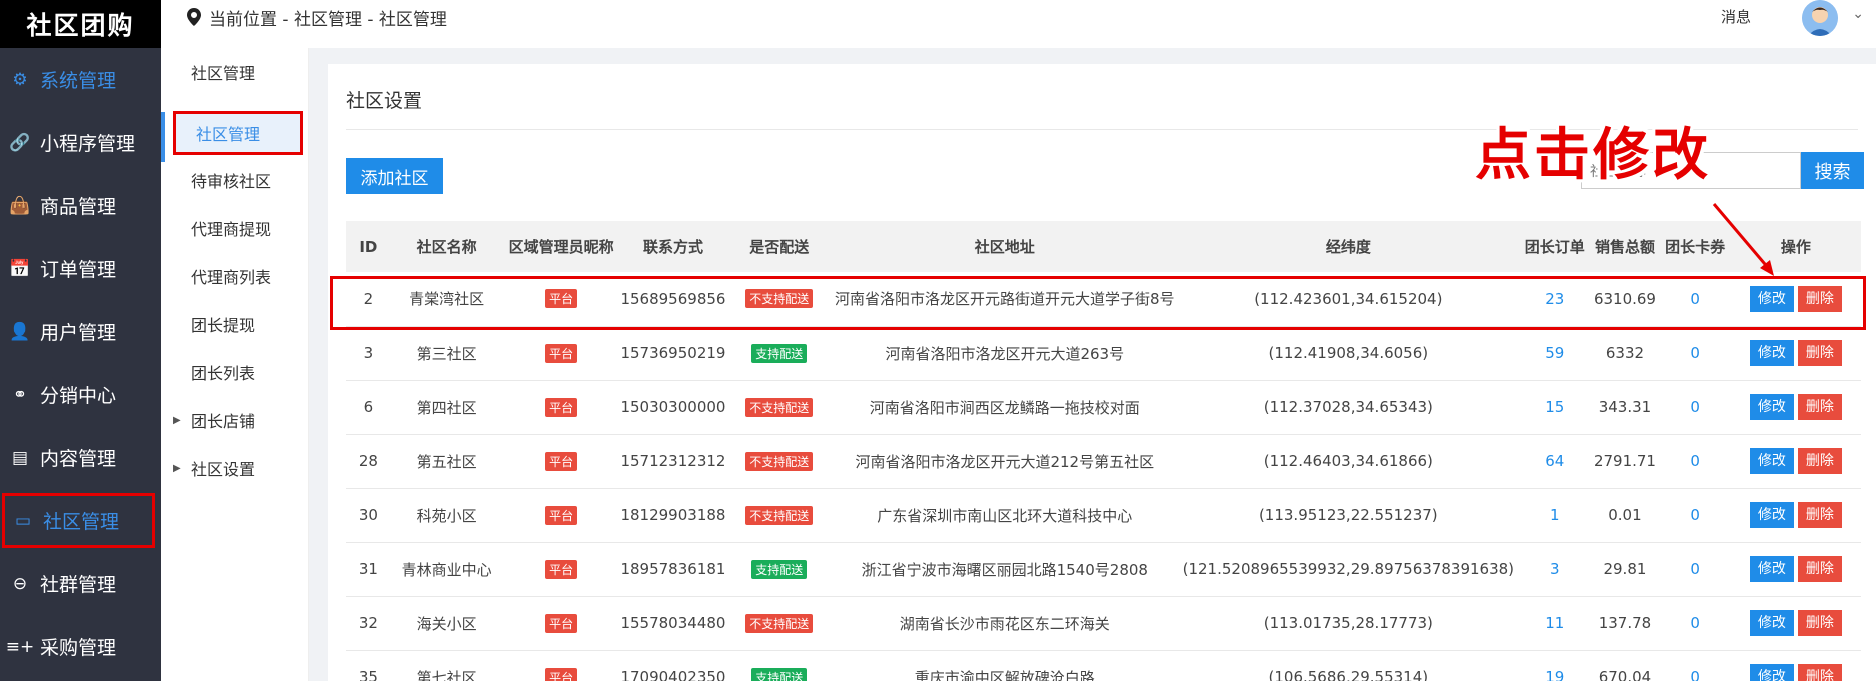  I want to click on table-cell: 23, so click(1555, 299).